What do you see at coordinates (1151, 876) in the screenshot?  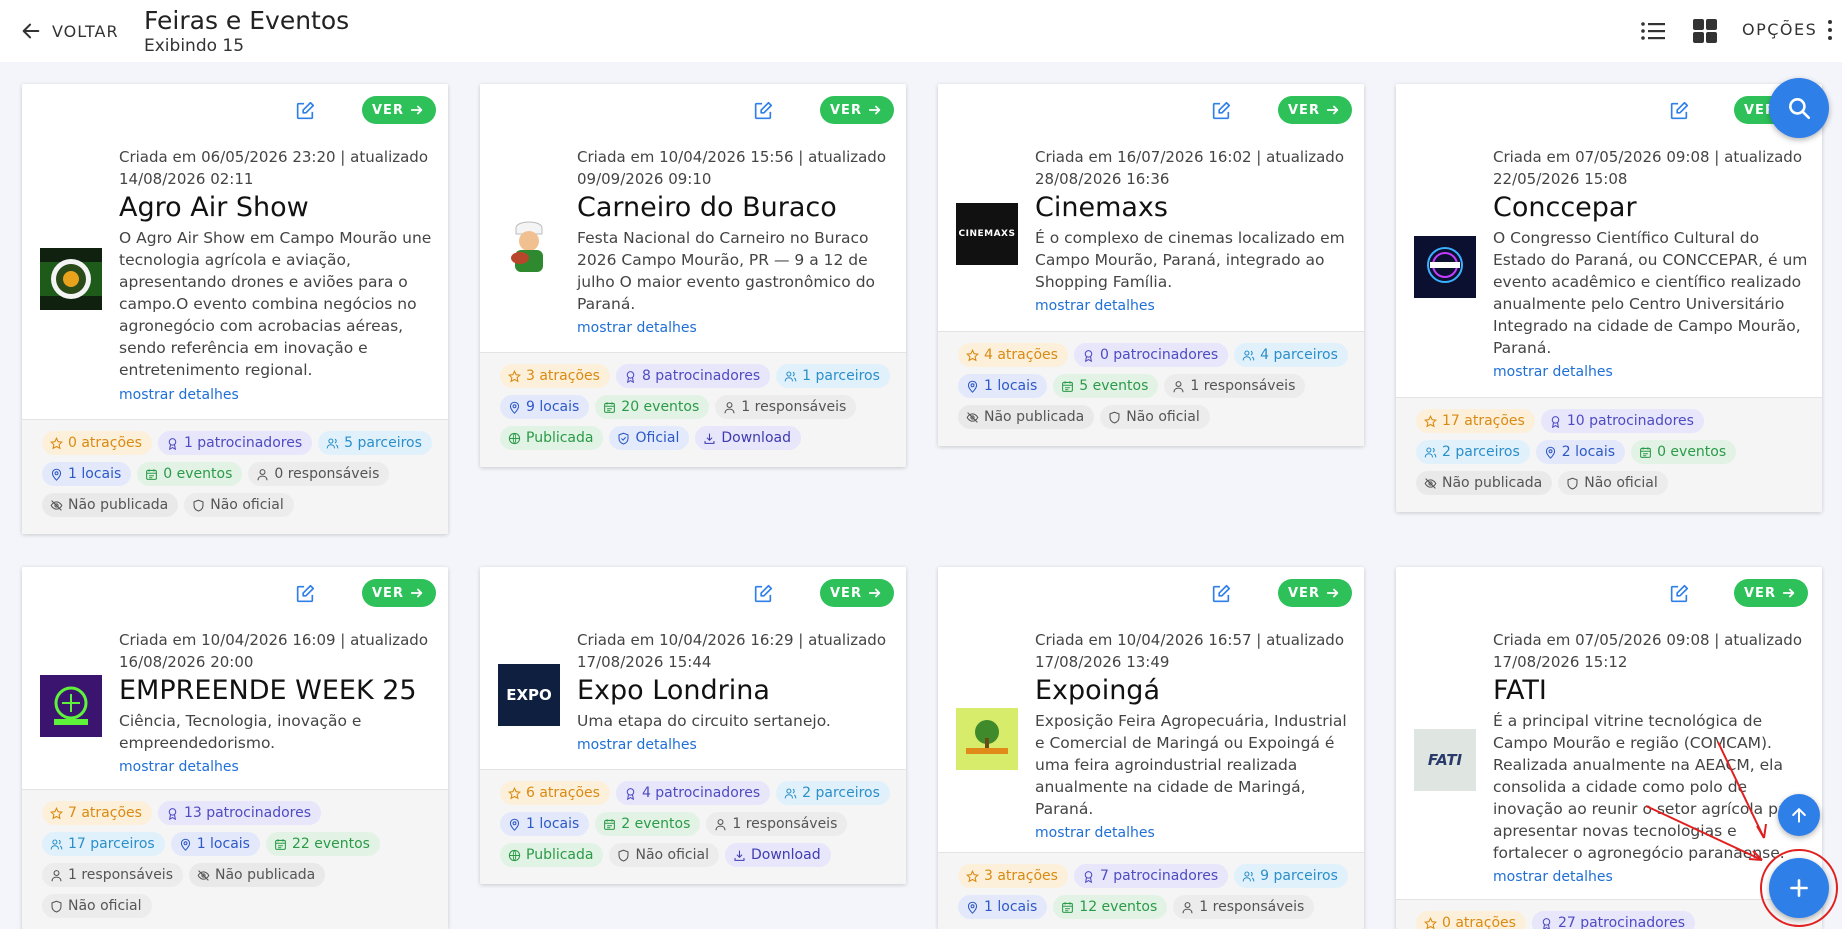 I see `sponsors-chip: 7 patrocinadores` at bounding box center [1151, 876].